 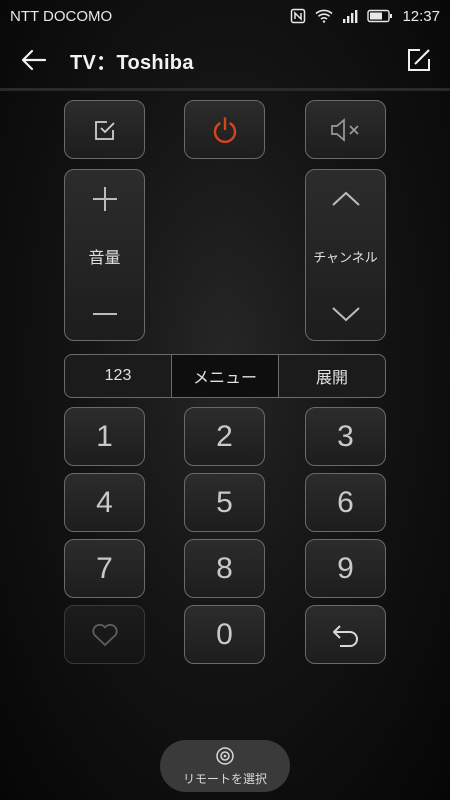 I want to click on power-button, so click(x=224, y=129).